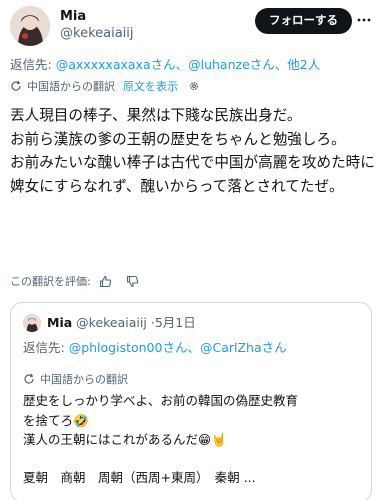 This screenshot has width=382, height=500. I want to click on author-info: Mia @kekeaiaiij, so click(97, 25).